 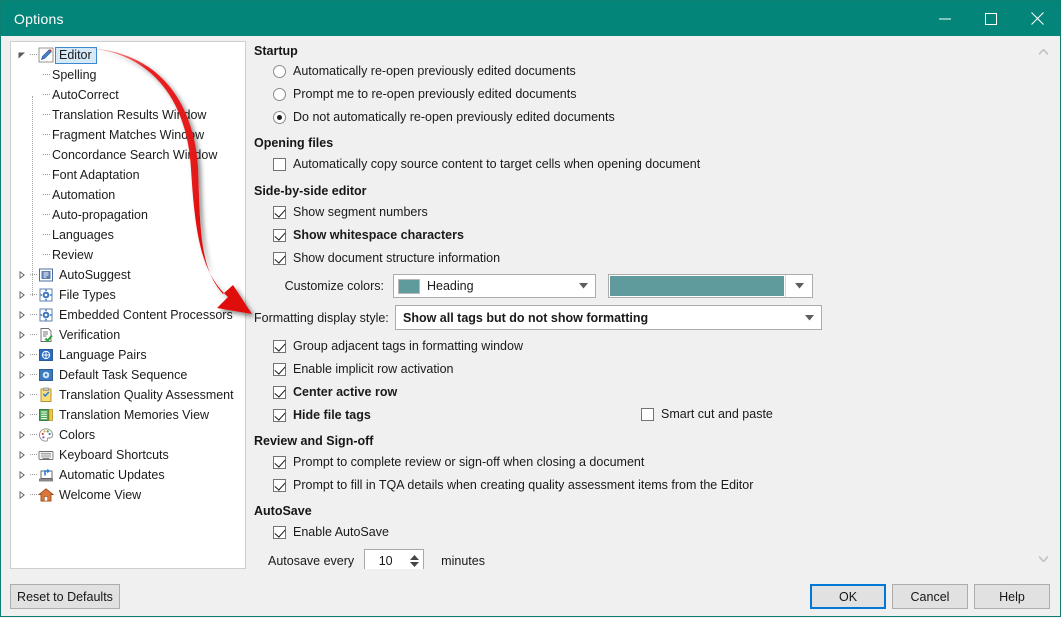 What do you see at coordinates (128, 175) in the screenshot?
I see `tree-item-font-adaptation: Font Adaptation` at bounding box center [128, 175].